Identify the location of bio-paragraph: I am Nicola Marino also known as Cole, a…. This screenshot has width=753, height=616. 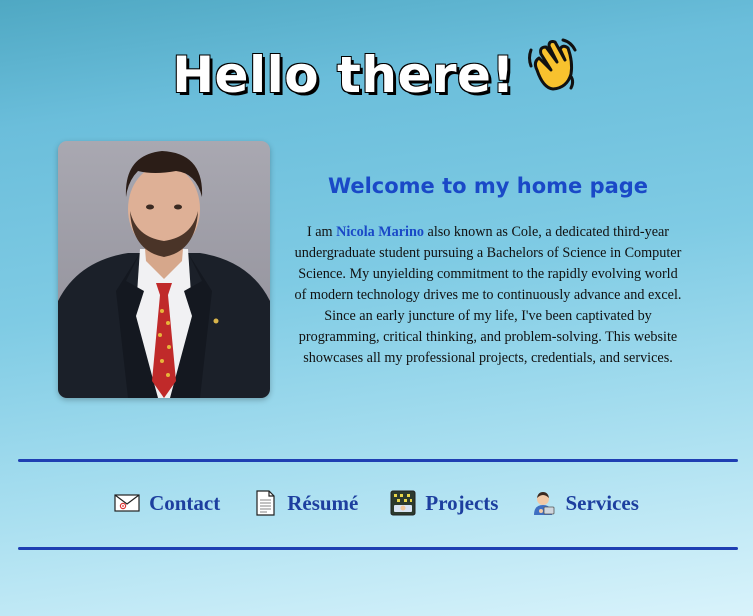
(488, 295).